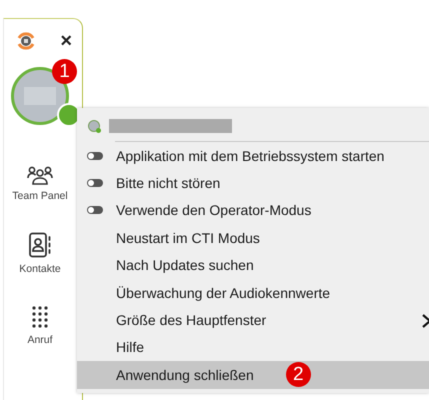 Image resolution: width=429 pixels, height=400 pixels. What do you see at coordinates (253, 292) in the screenshot?
I see `menu-item: Überwachung der Audiokennwerte` at bounding box center [253, 292].